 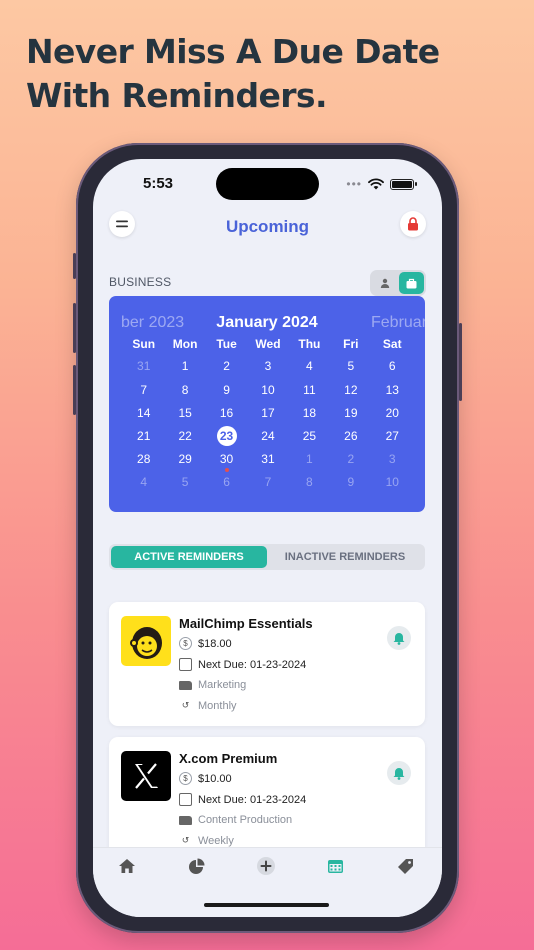 I want to click on reminder-category: Marketing, so click(x=222, y=685).